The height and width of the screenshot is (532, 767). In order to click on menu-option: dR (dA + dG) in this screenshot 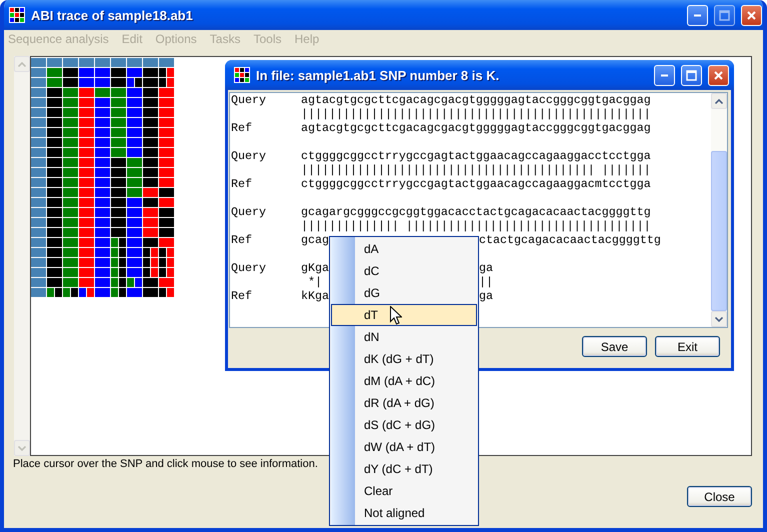, I will do `click(404, 403)`.